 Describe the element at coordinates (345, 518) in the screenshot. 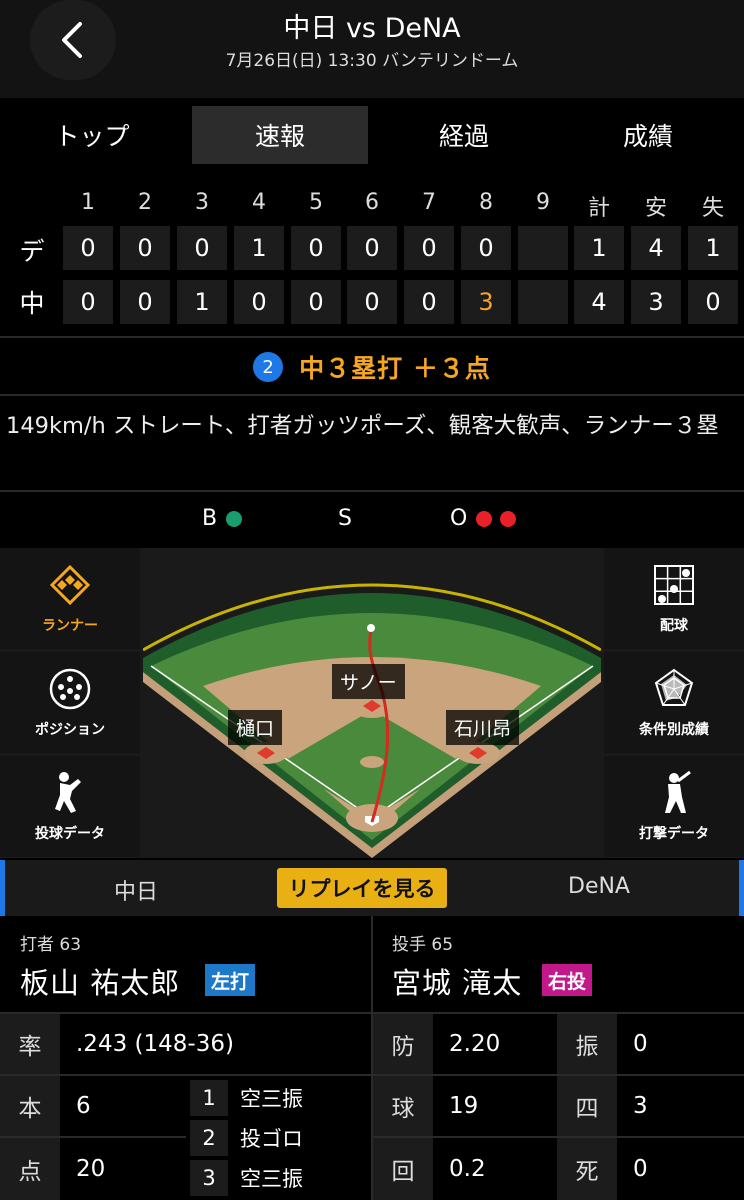

I see `strike-label: S` at that location.